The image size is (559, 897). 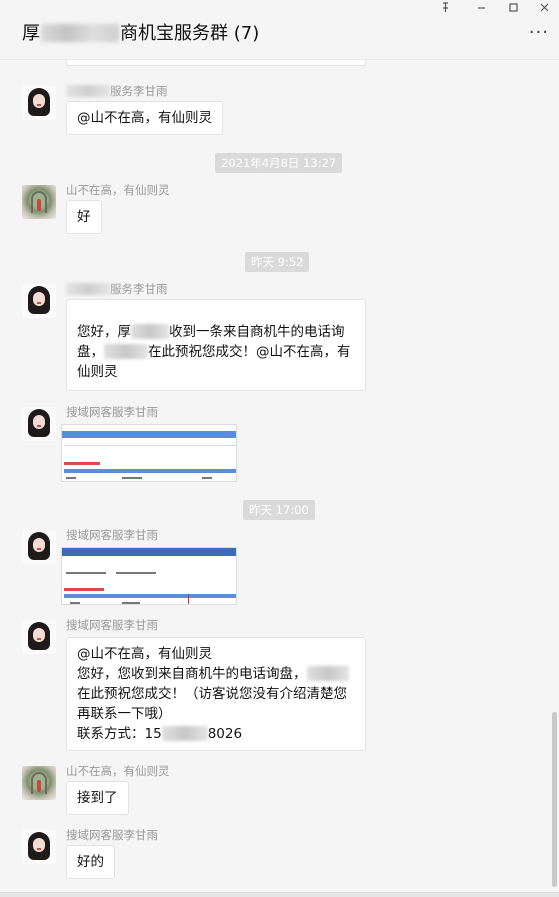 I want to click on timestamp: 昨天 17:00, so click(x=279, y=510).